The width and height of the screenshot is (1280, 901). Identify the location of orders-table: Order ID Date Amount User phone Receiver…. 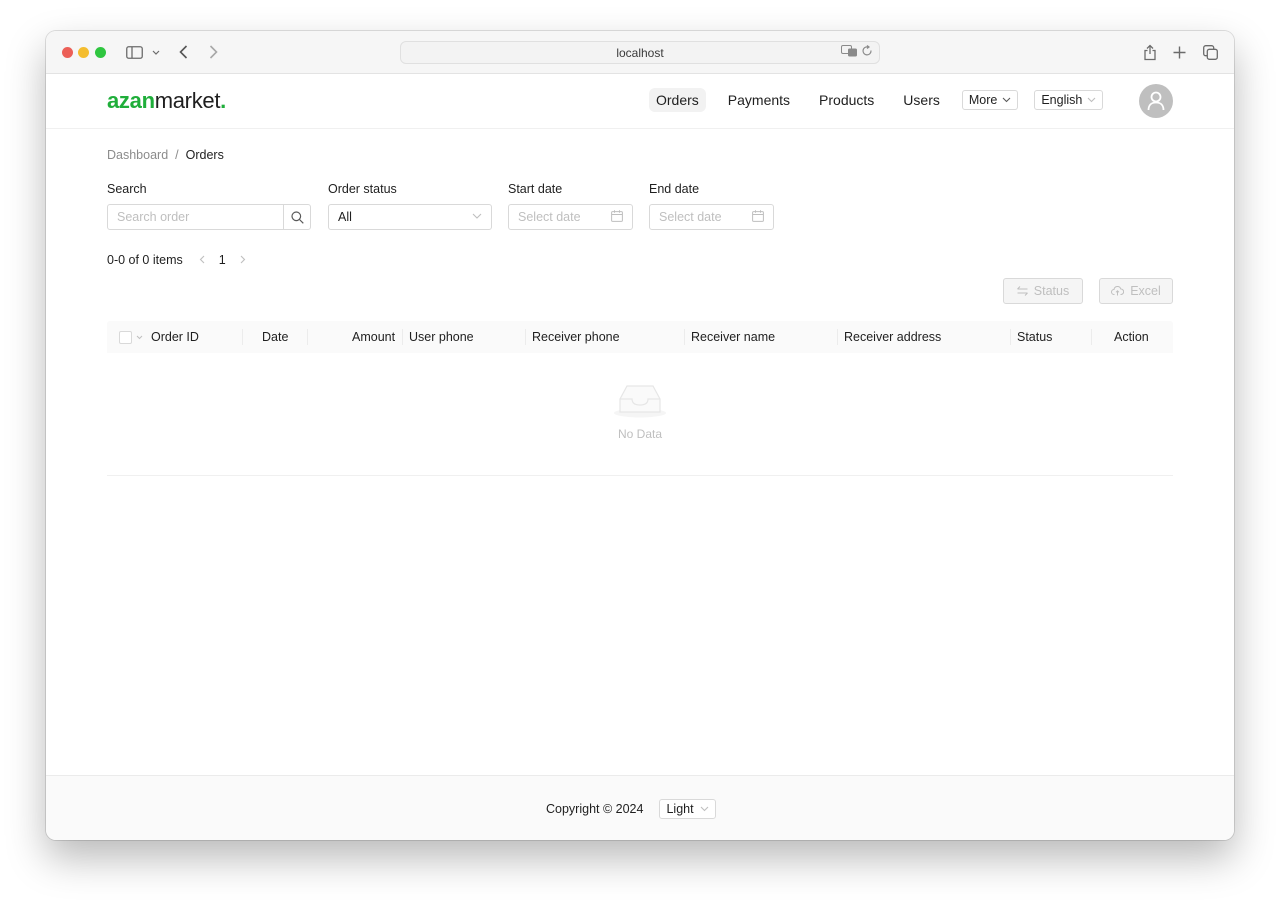
(640, 398).